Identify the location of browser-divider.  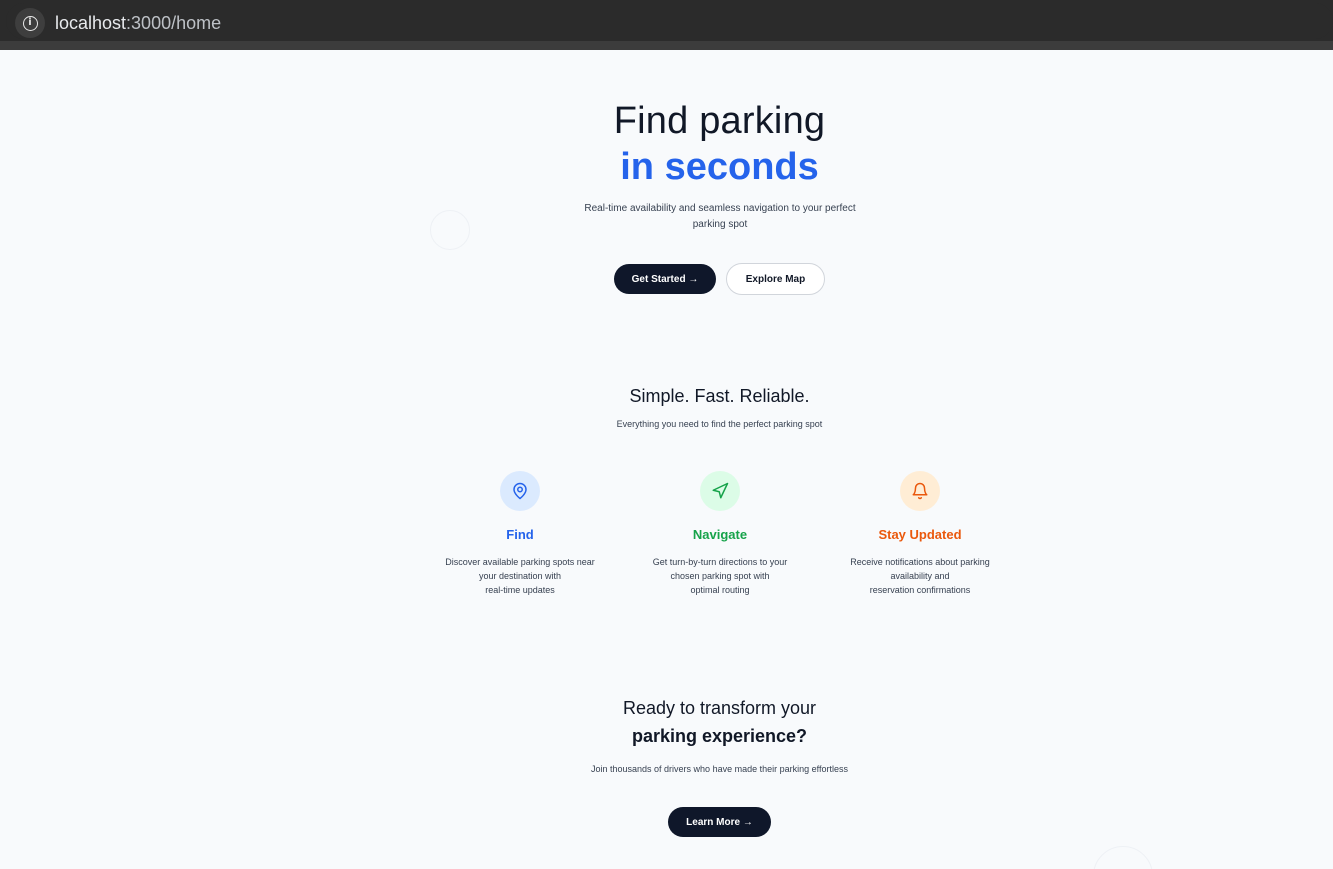
(666, 45).